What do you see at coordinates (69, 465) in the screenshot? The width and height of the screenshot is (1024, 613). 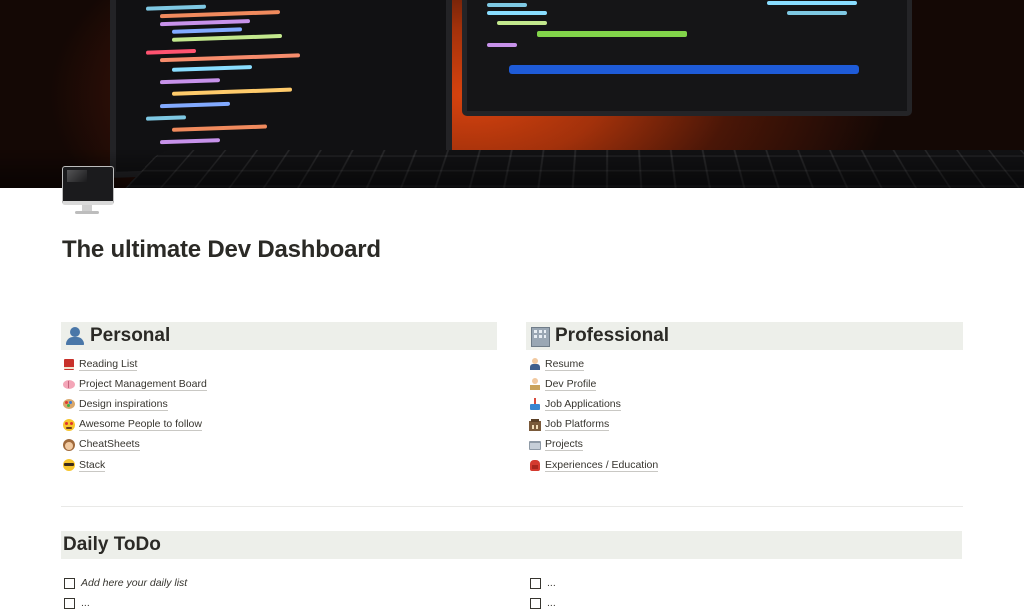 I see `nerd-face-icon` at bounding box center [69, 465].